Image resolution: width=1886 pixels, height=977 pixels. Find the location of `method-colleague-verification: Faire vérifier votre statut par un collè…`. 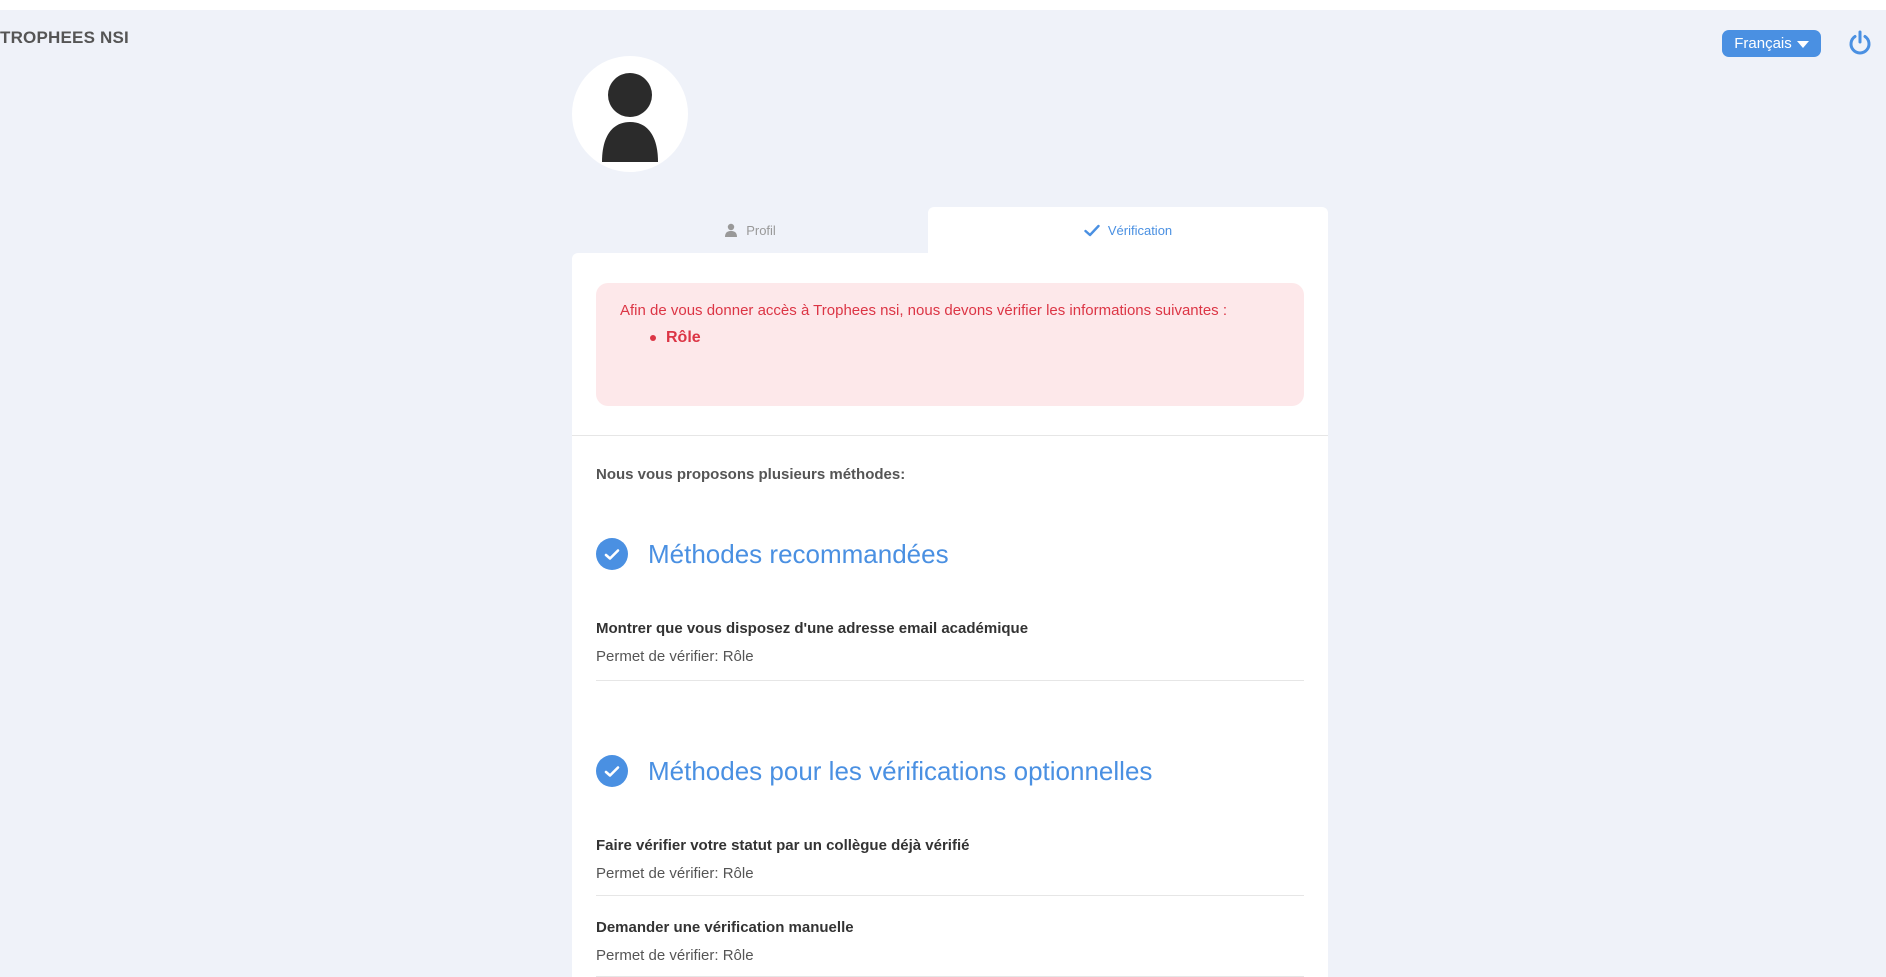

method-colleague-verification: Faire vérifier votre statut par un collè… is located at coordinates (950, 860).